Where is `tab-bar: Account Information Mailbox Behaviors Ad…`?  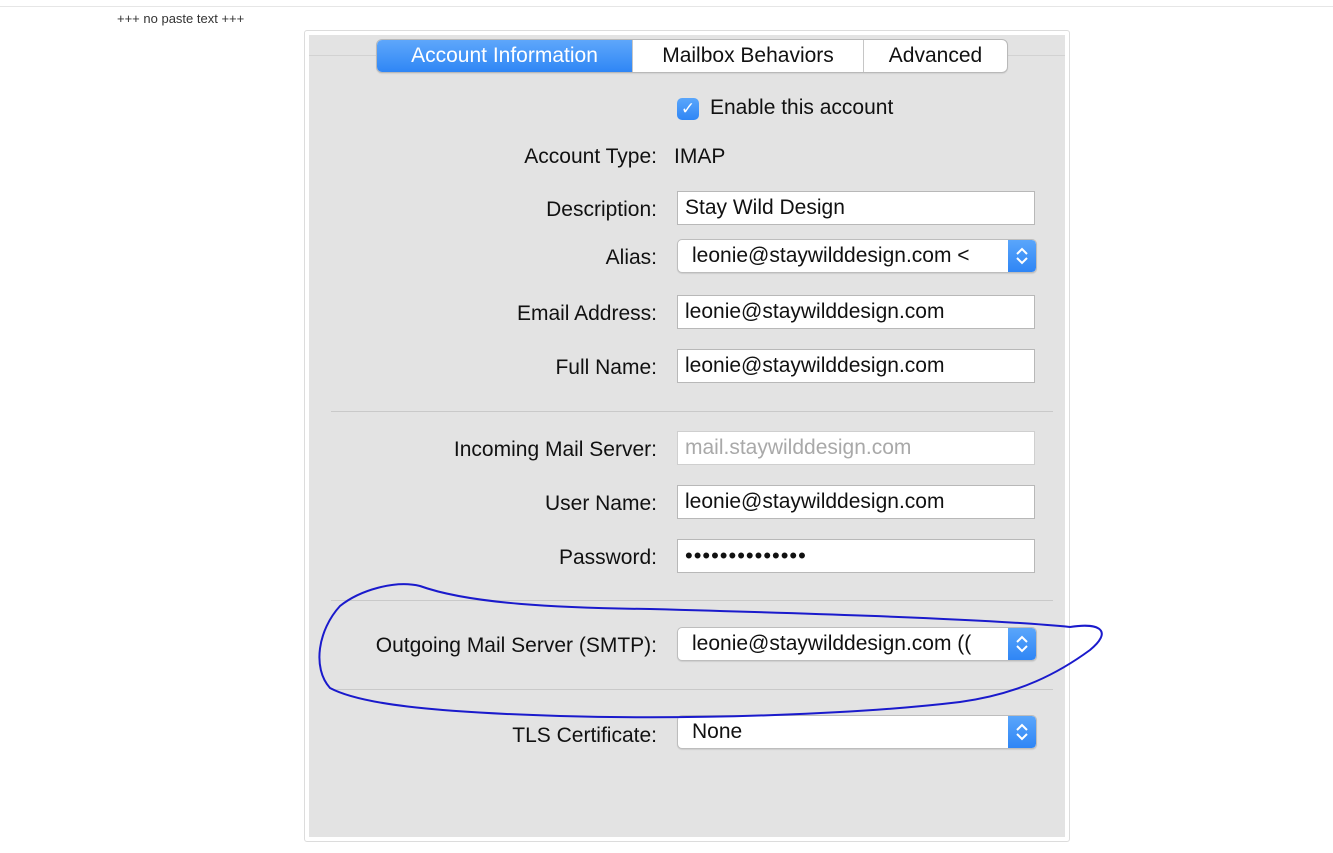 tab-bar: Account Information Mailbox Behaviors Ad… is located at coordinates (692, 56).